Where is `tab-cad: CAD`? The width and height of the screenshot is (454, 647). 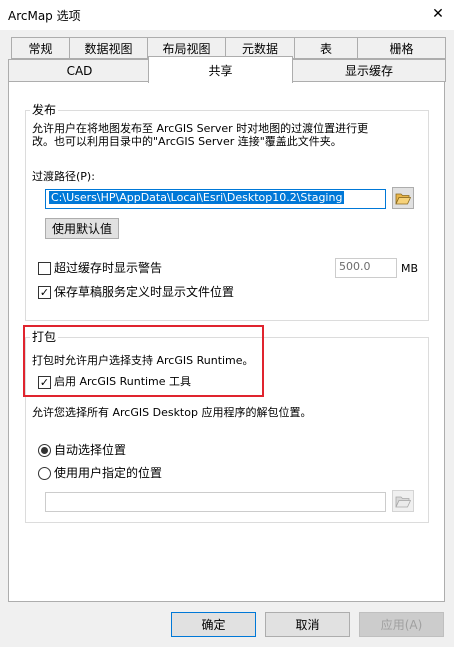 tab-cad: CAD is located at coordinates (79, 70).